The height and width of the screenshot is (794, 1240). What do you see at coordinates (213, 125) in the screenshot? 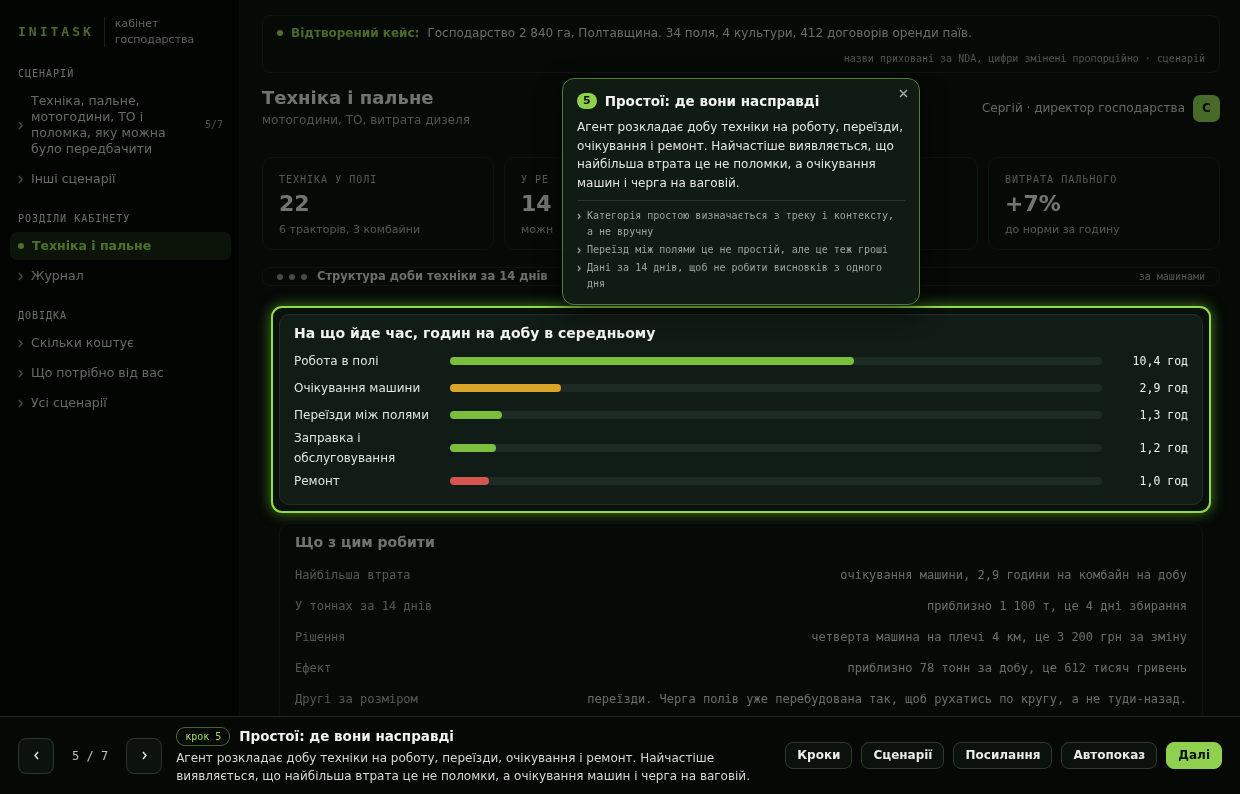
I see `scenario-count: 5/7` at bounding box center [213, 125].